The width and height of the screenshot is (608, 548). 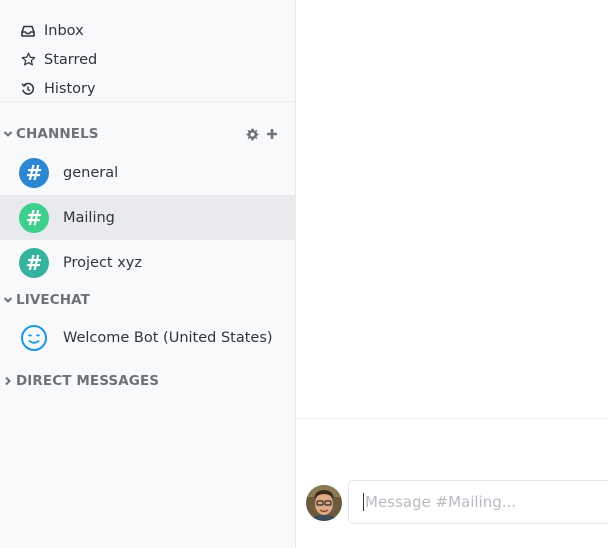 I want to click on livechat-item-welcome-bot: Welcome Bot (United States), so click(x=147, y=337).